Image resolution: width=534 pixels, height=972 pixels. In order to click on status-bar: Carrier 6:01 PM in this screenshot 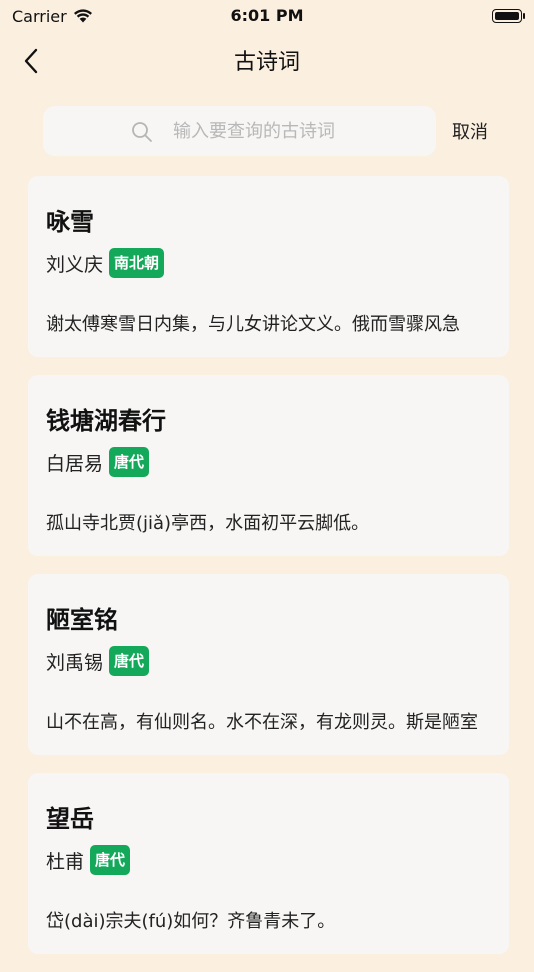, I will do `click(267, 16)`.